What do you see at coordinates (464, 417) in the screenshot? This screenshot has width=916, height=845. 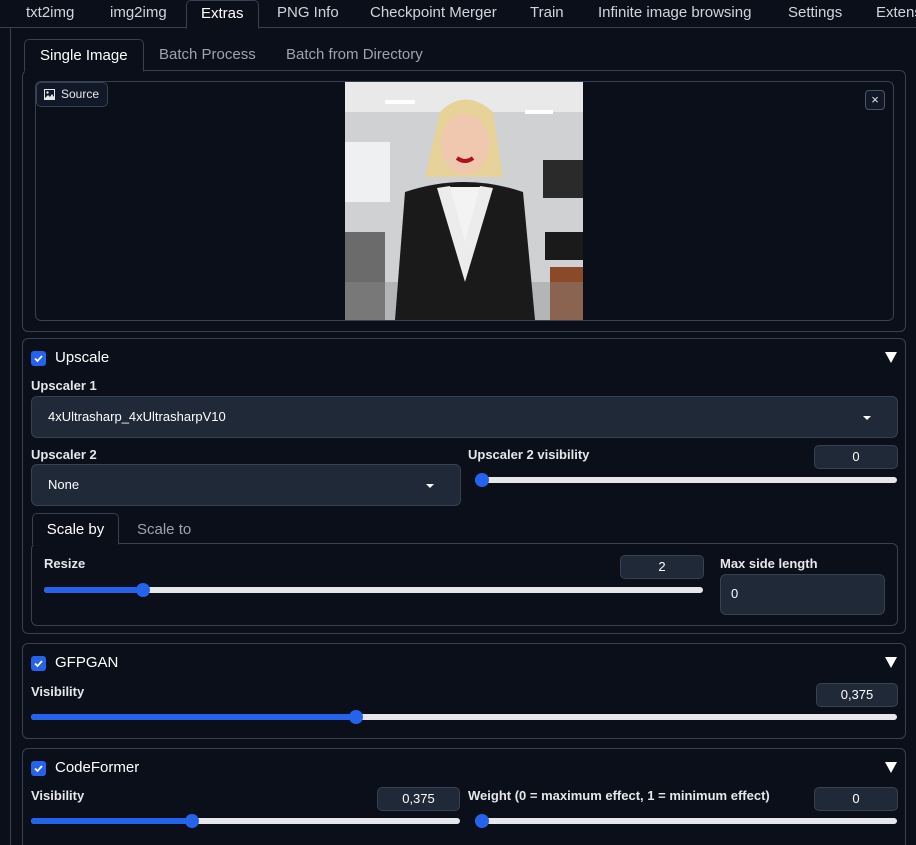 I see `upscaler1-select: 4xUltrasharp_4xUltrasharpV10` at bounding box center [464, 417].